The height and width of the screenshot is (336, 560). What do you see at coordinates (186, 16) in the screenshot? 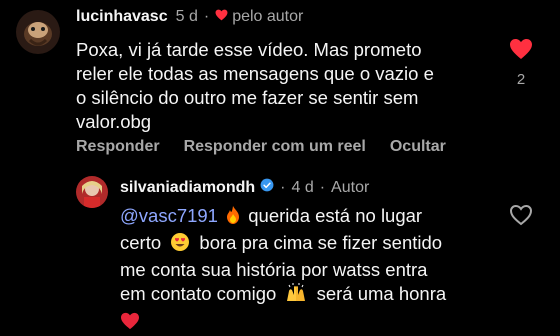
I see `timestamp: 5 d` at bounding box center [186, 16].